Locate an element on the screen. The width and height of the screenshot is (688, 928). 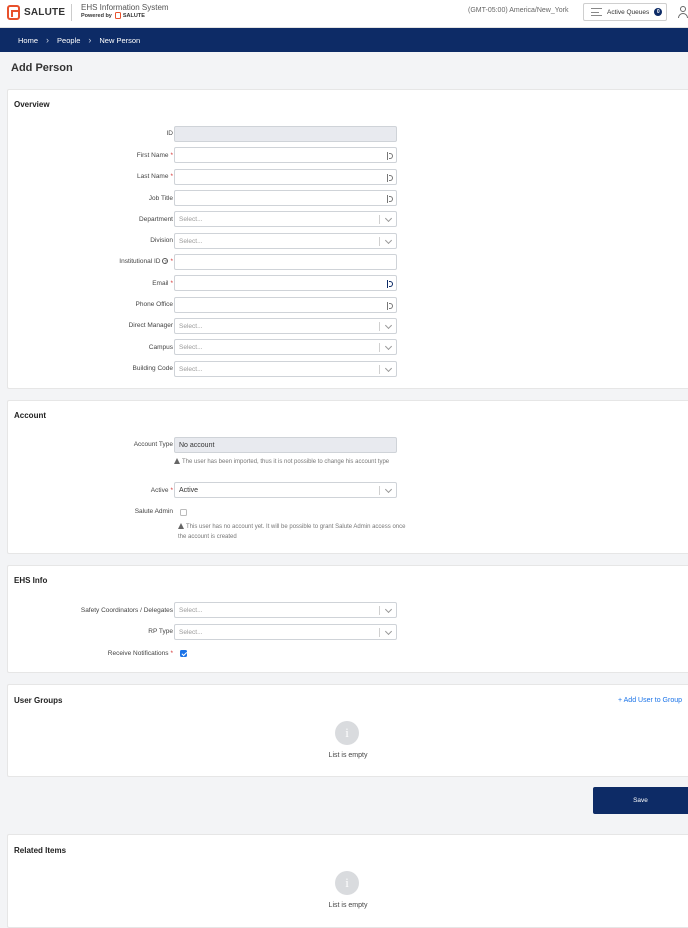
last-name-input is located at coordinates (285, 177).